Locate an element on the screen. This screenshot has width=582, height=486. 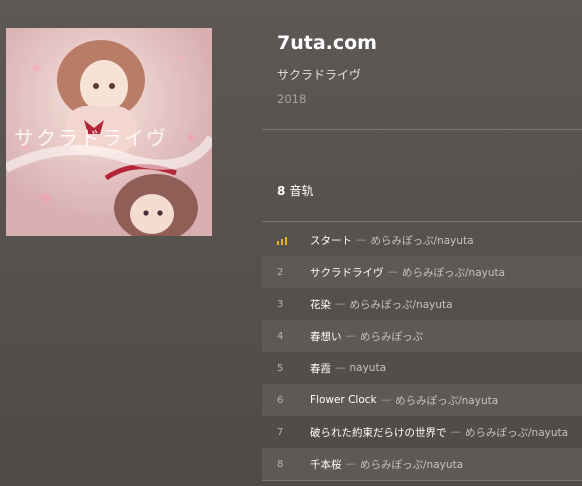
track-number: 3 is located at coordinates (280, 304).